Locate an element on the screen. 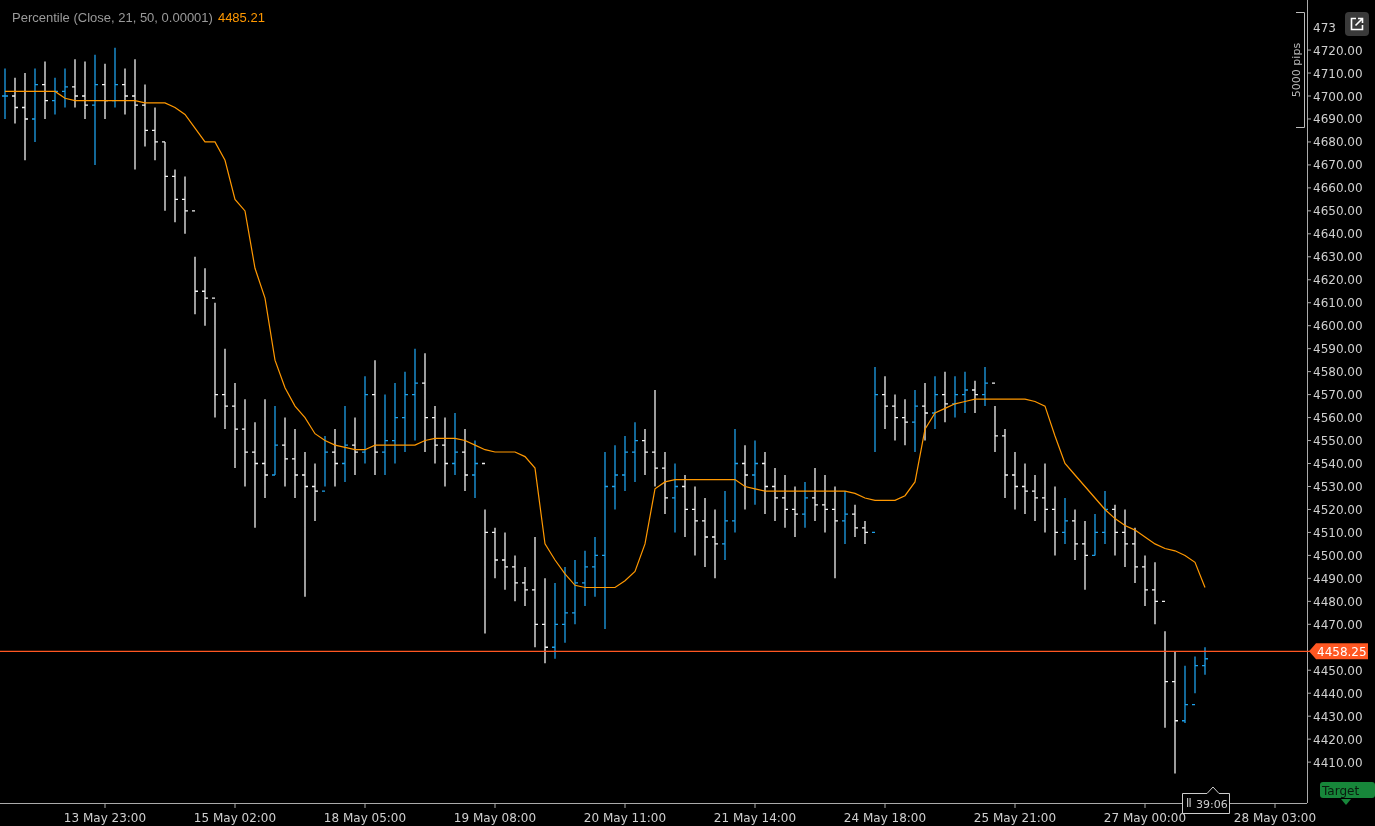 The height and width of the screenshot is (826, 1375). y-axis-label: 4580.00 is located at coordinates (1338, 372).